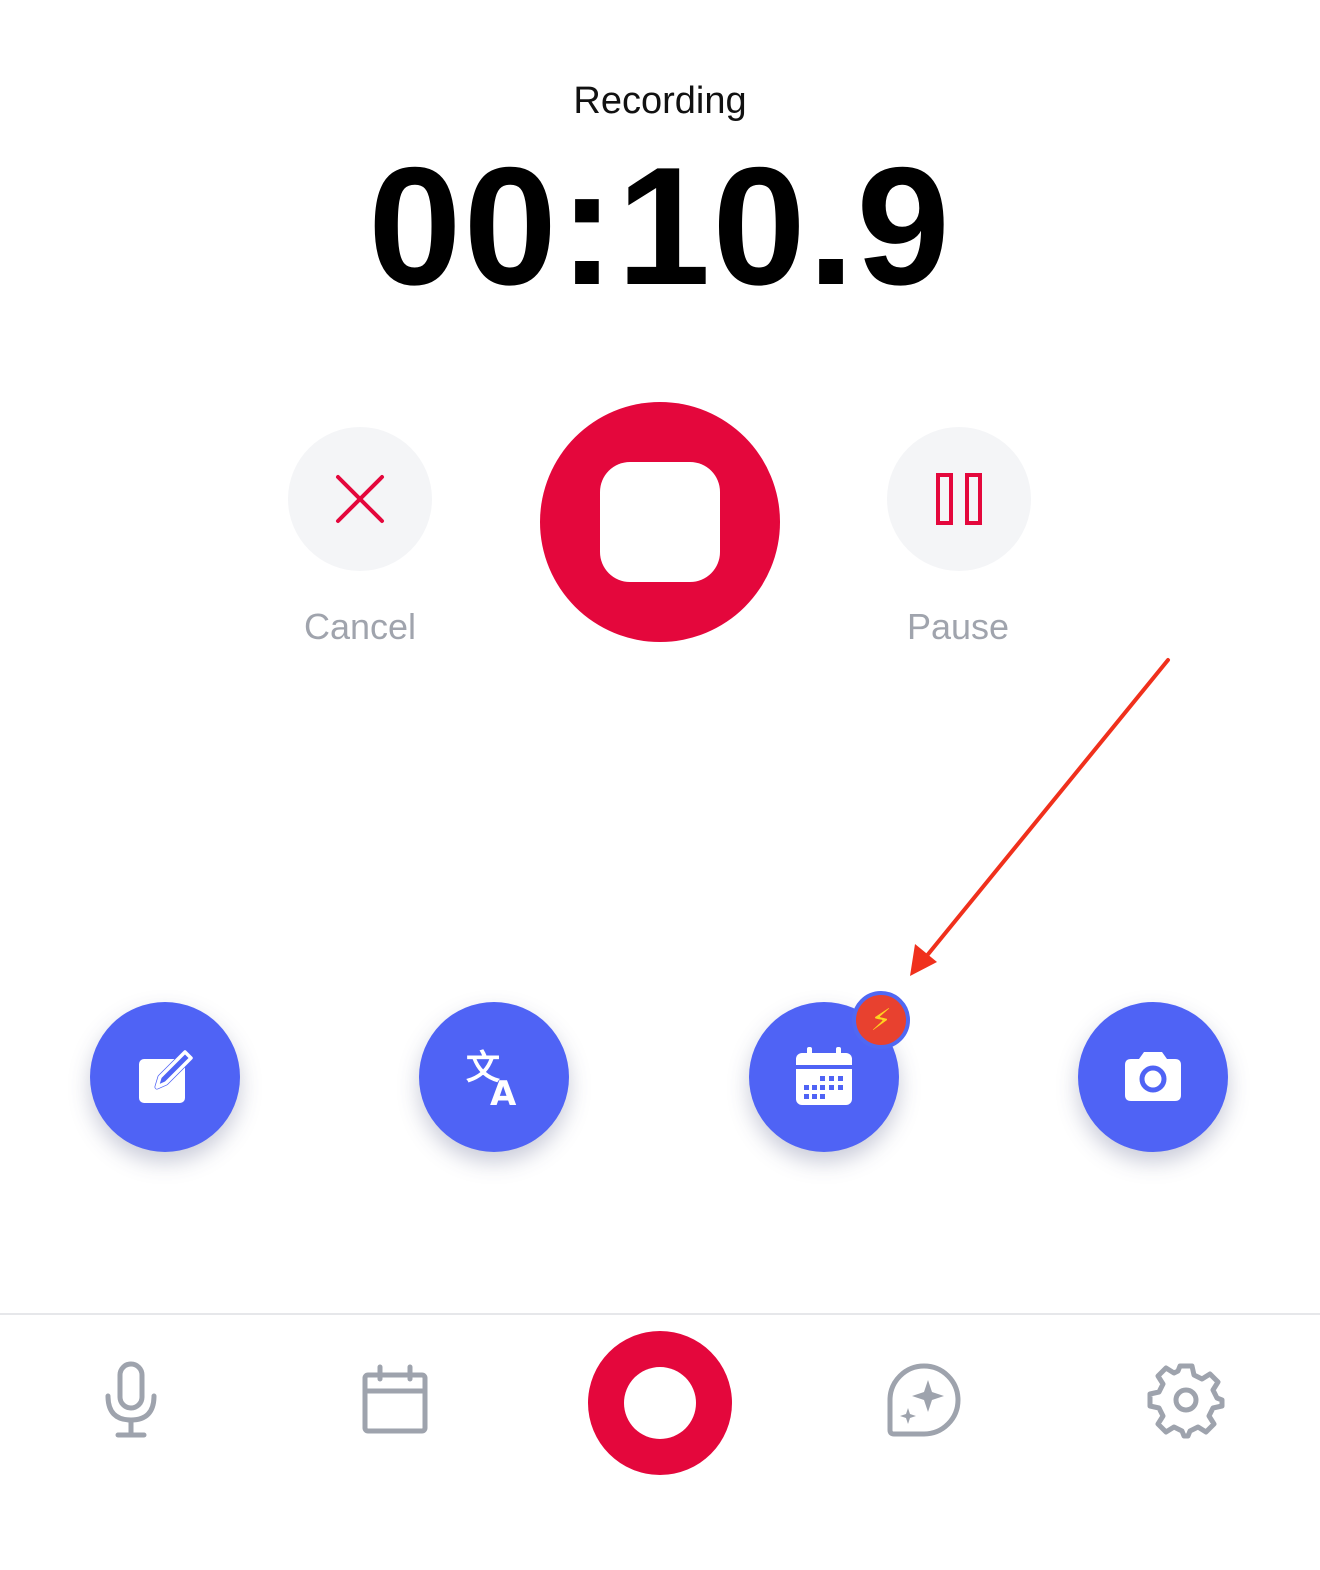  I want to click on microphone-icon, so click(131, 1399).